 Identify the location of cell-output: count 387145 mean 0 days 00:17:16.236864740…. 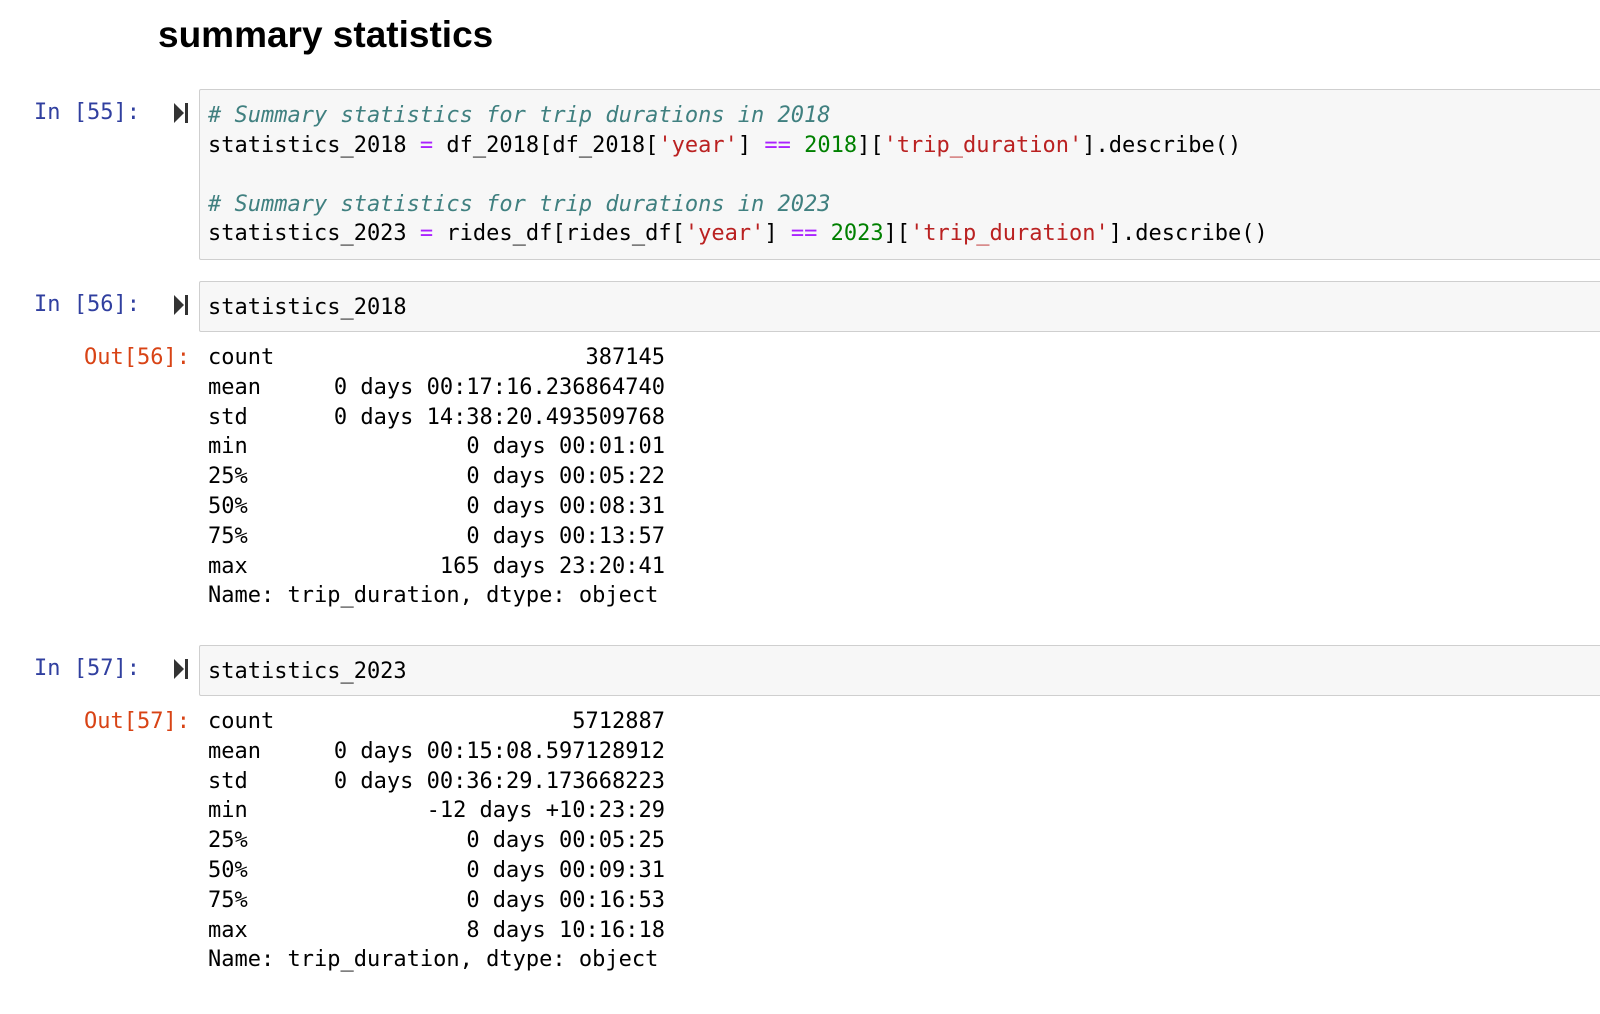
(436, 477).